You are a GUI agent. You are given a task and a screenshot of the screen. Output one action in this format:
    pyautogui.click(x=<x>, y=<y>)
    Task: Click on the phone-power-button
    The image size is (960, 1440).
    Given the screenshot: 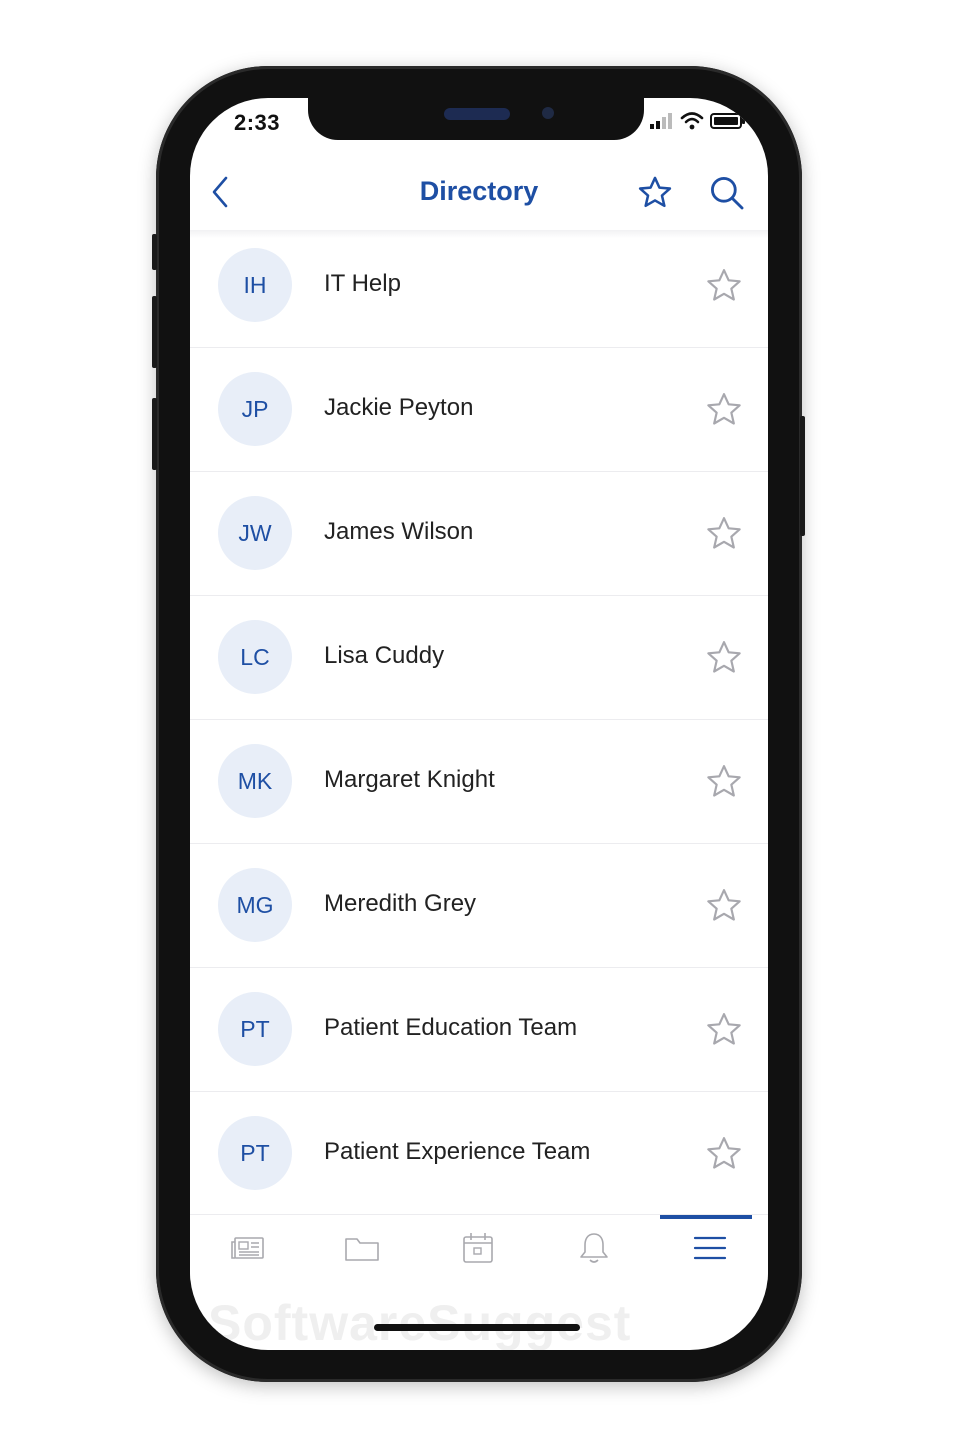 What is the action you would take?
    pyautogui.click(x=802, y=476)
    